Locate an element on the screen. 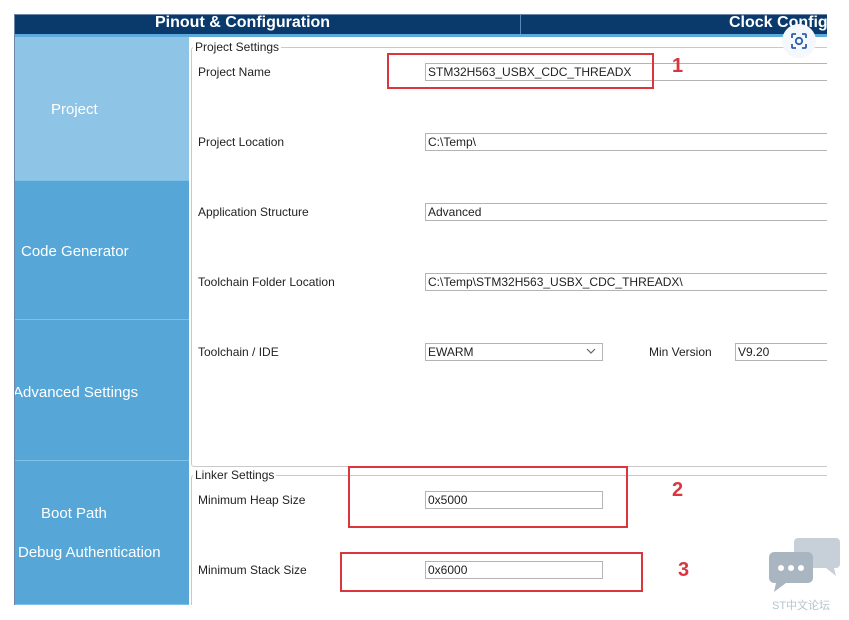 Image resolution: width=849 pixels, height=620 pixels. toolchain-ide-value: EWARM is located at coordinates (451, 352).